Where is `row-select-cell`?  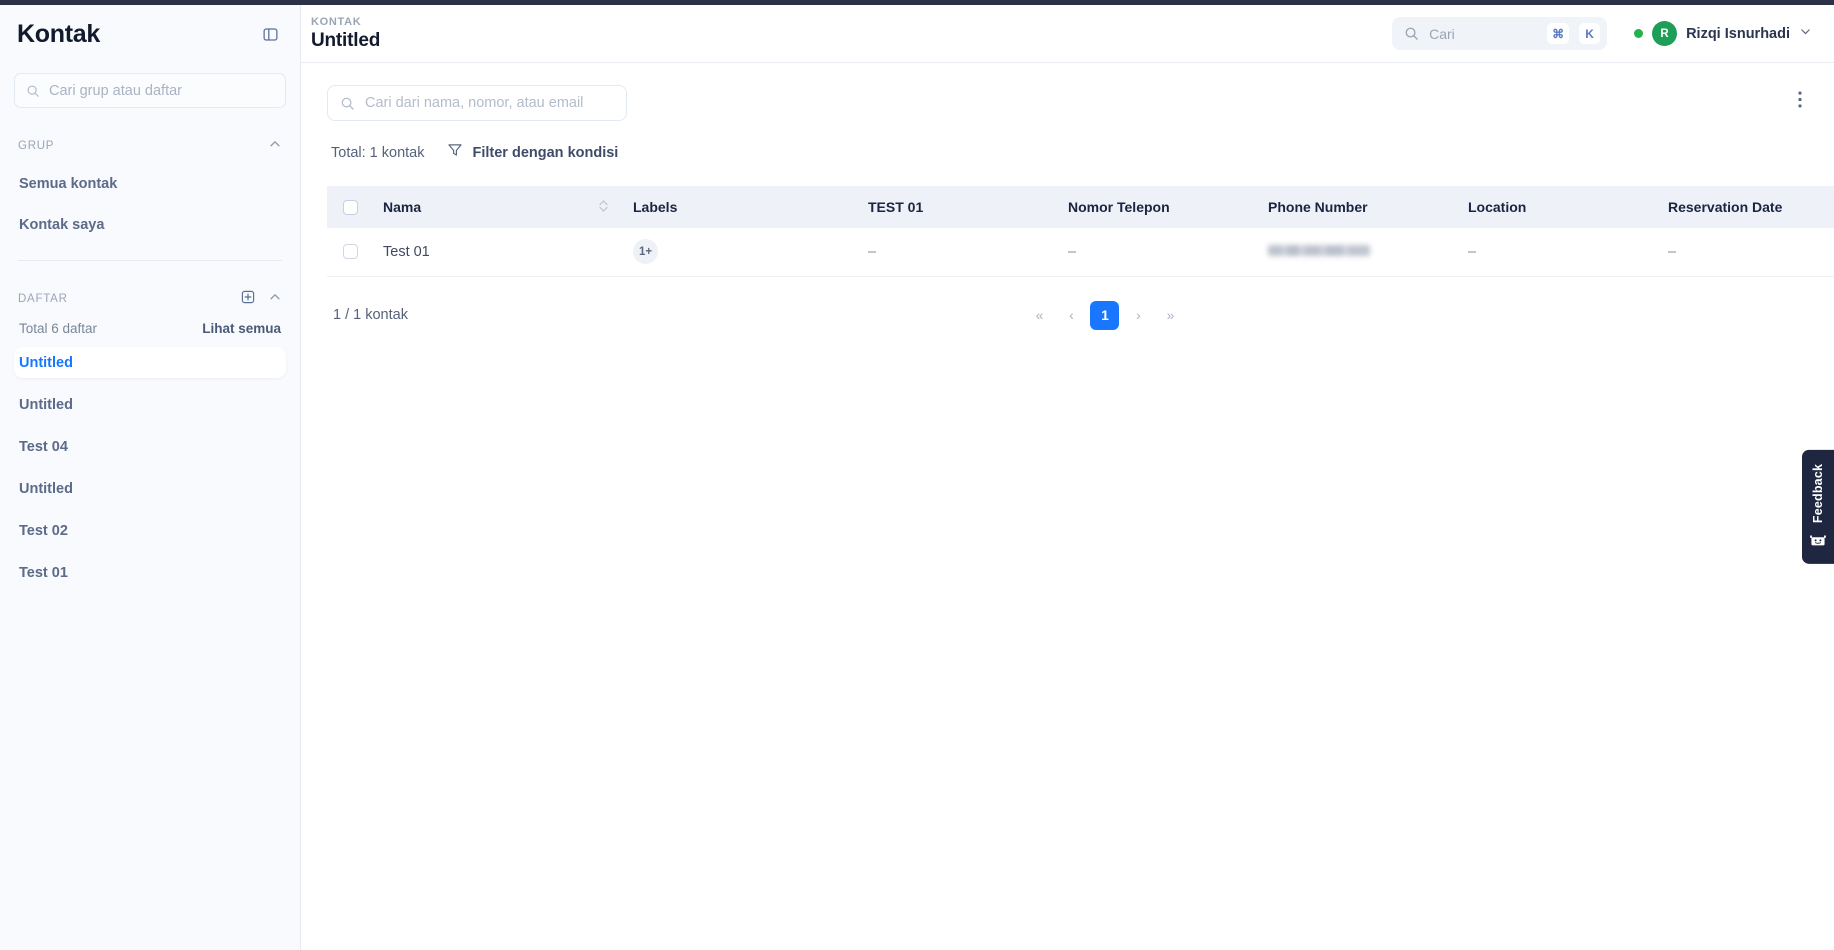
row-select-cell is located at coordinates (350, 252).